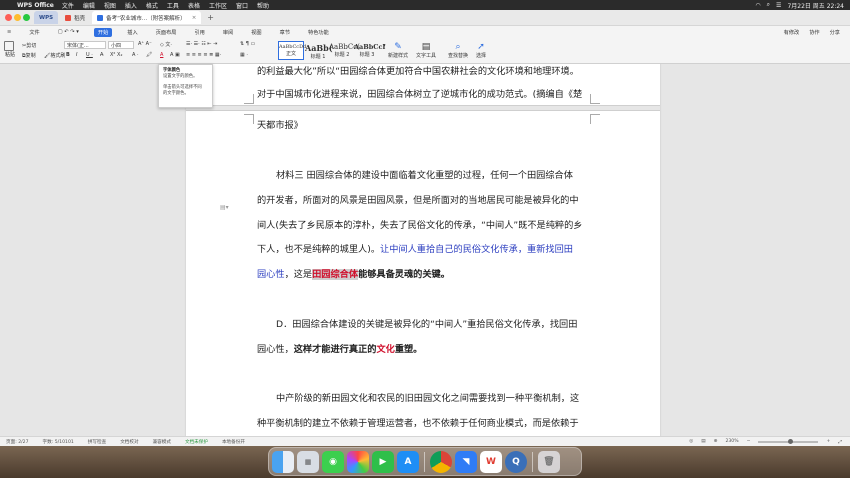 The image size is (850, 478). Describe the element at coordinates (369, 50) in the screenshot. I see `style-heading3: AaBbCcI 标题 3` at that location.